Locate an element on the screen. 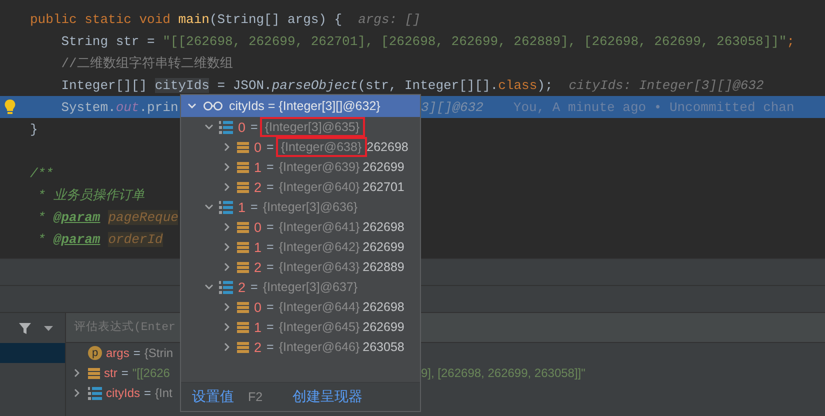  variable-name: args is located at coordinates (118, 353).